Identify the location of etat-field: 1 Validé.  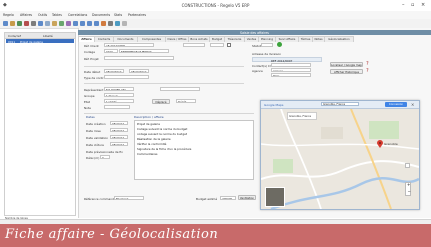
(119, 101).